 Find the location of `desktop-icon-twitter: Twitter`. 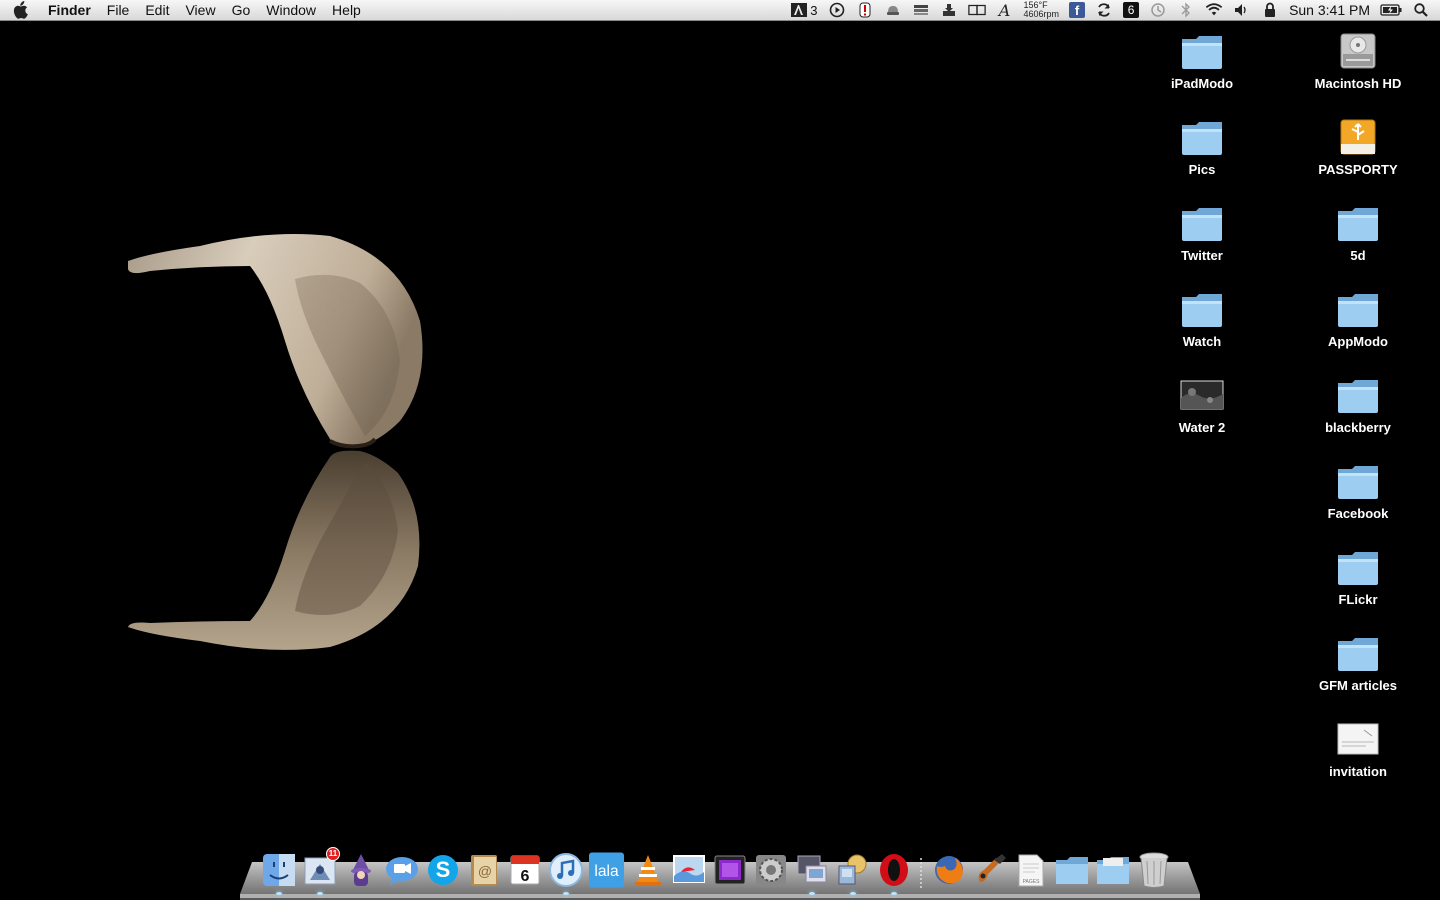

desktop-icon-twitter: Twitter is located at coordinates (1202, 231).